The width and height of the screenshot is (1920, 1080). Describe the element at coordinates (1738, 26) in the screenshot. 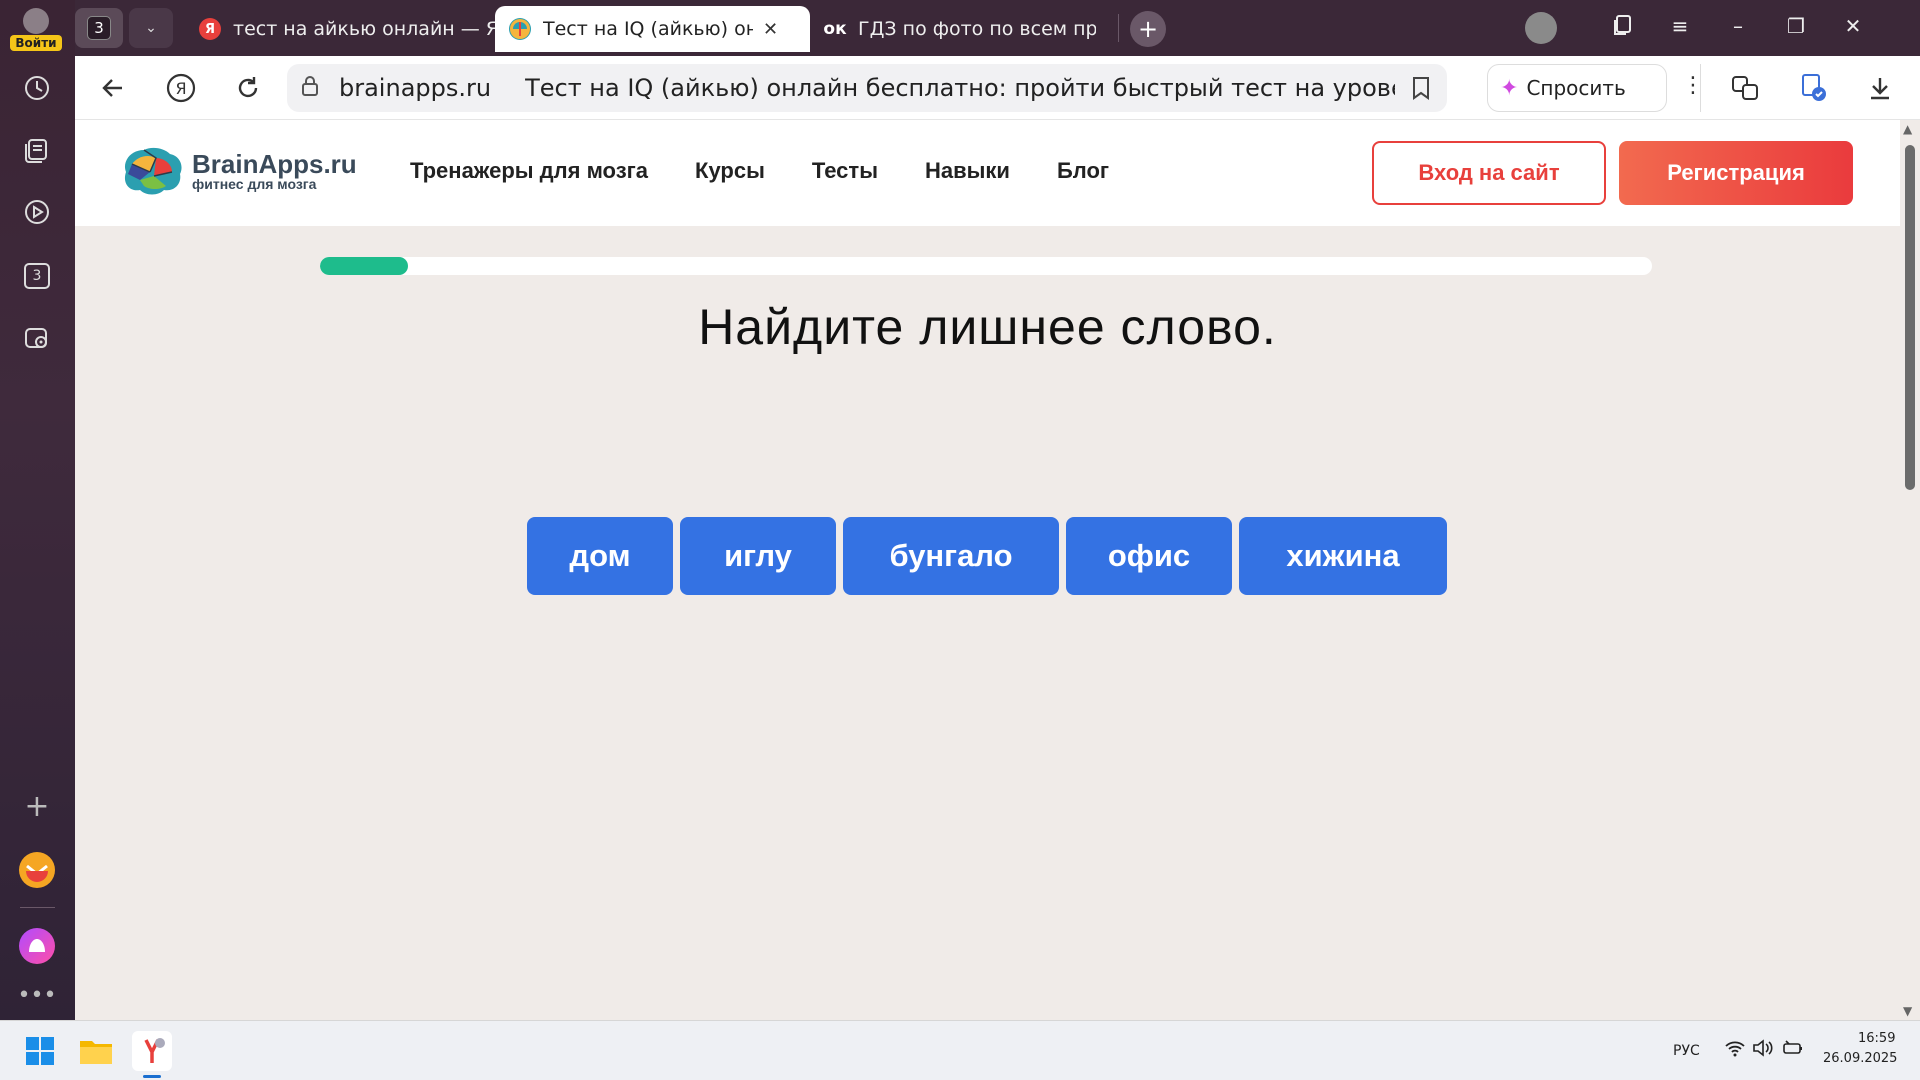

I see `minimize-icon: –` at that location.